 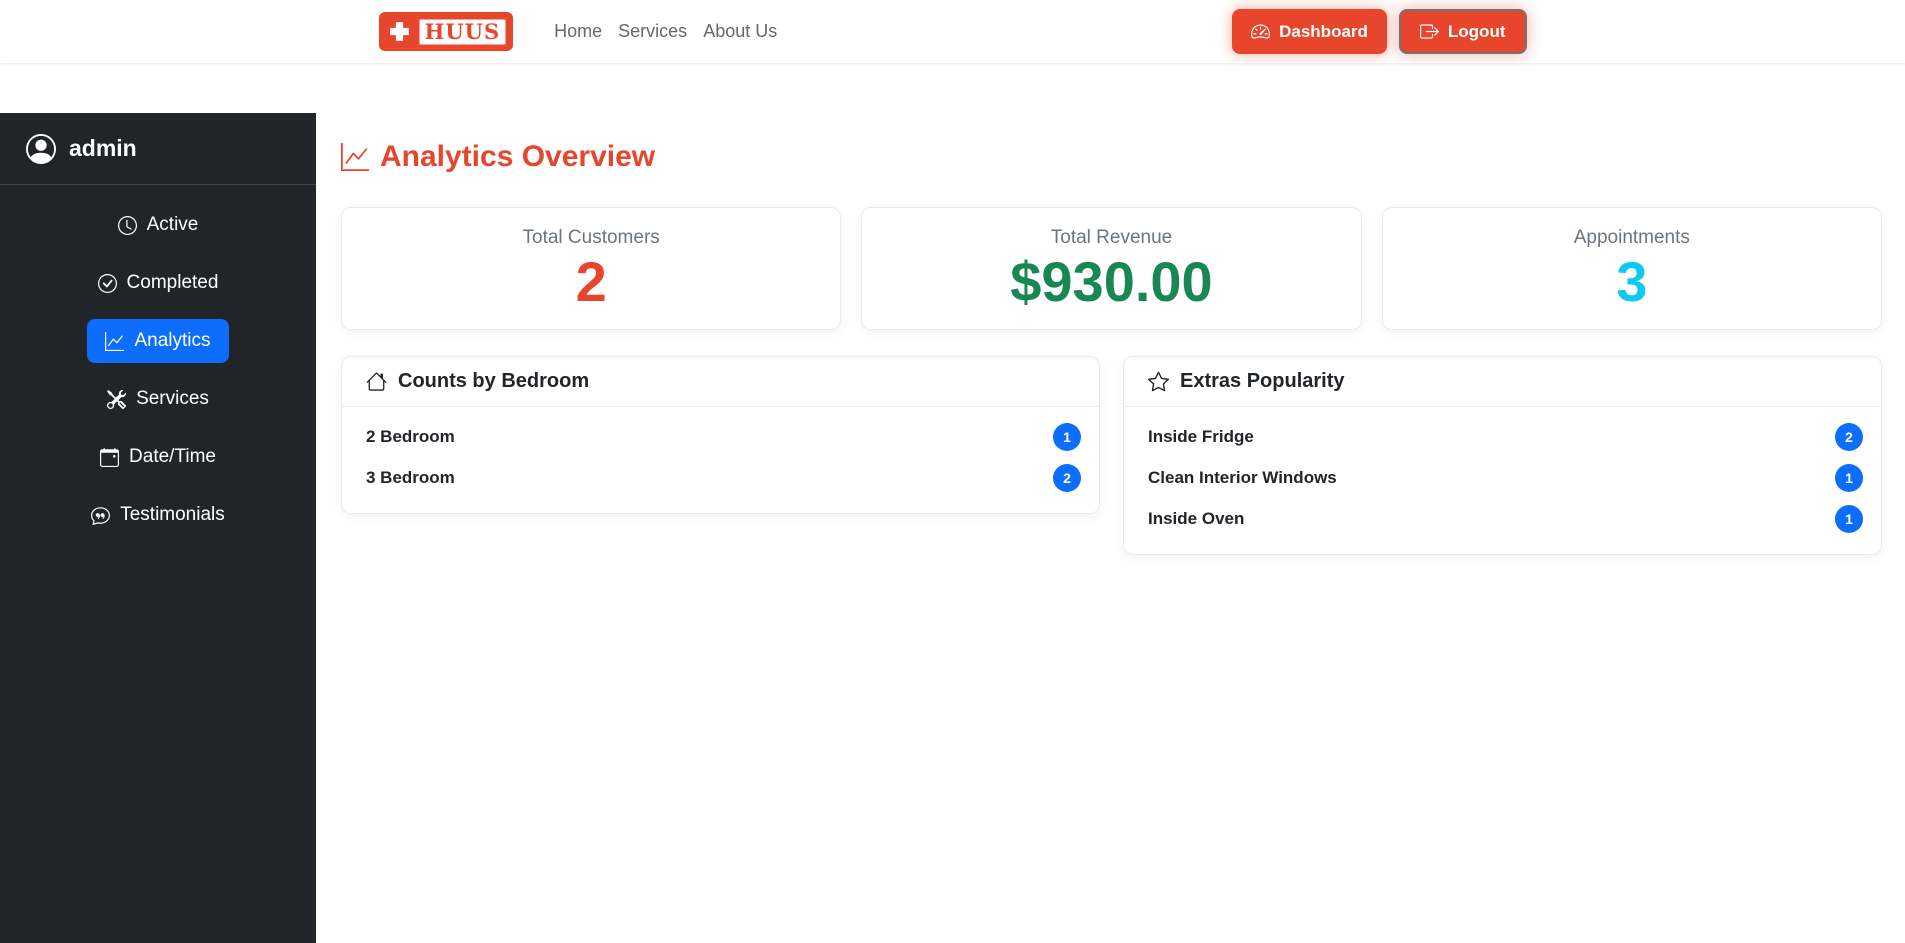 I want to click on house-icon, so click(x=376, y=381).